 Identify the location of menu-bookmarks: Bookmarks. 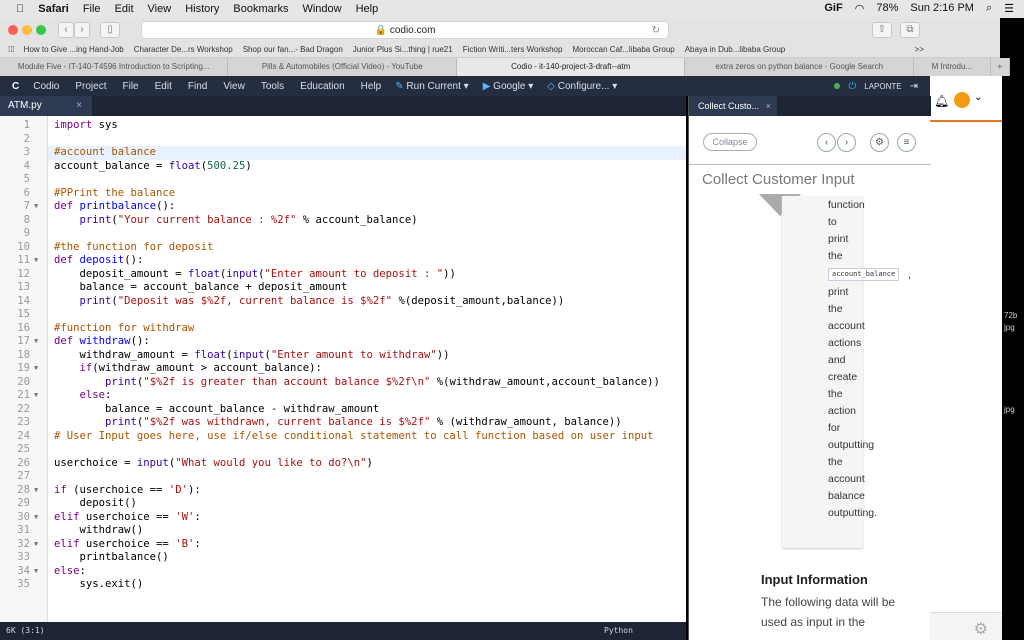
(260, 9).